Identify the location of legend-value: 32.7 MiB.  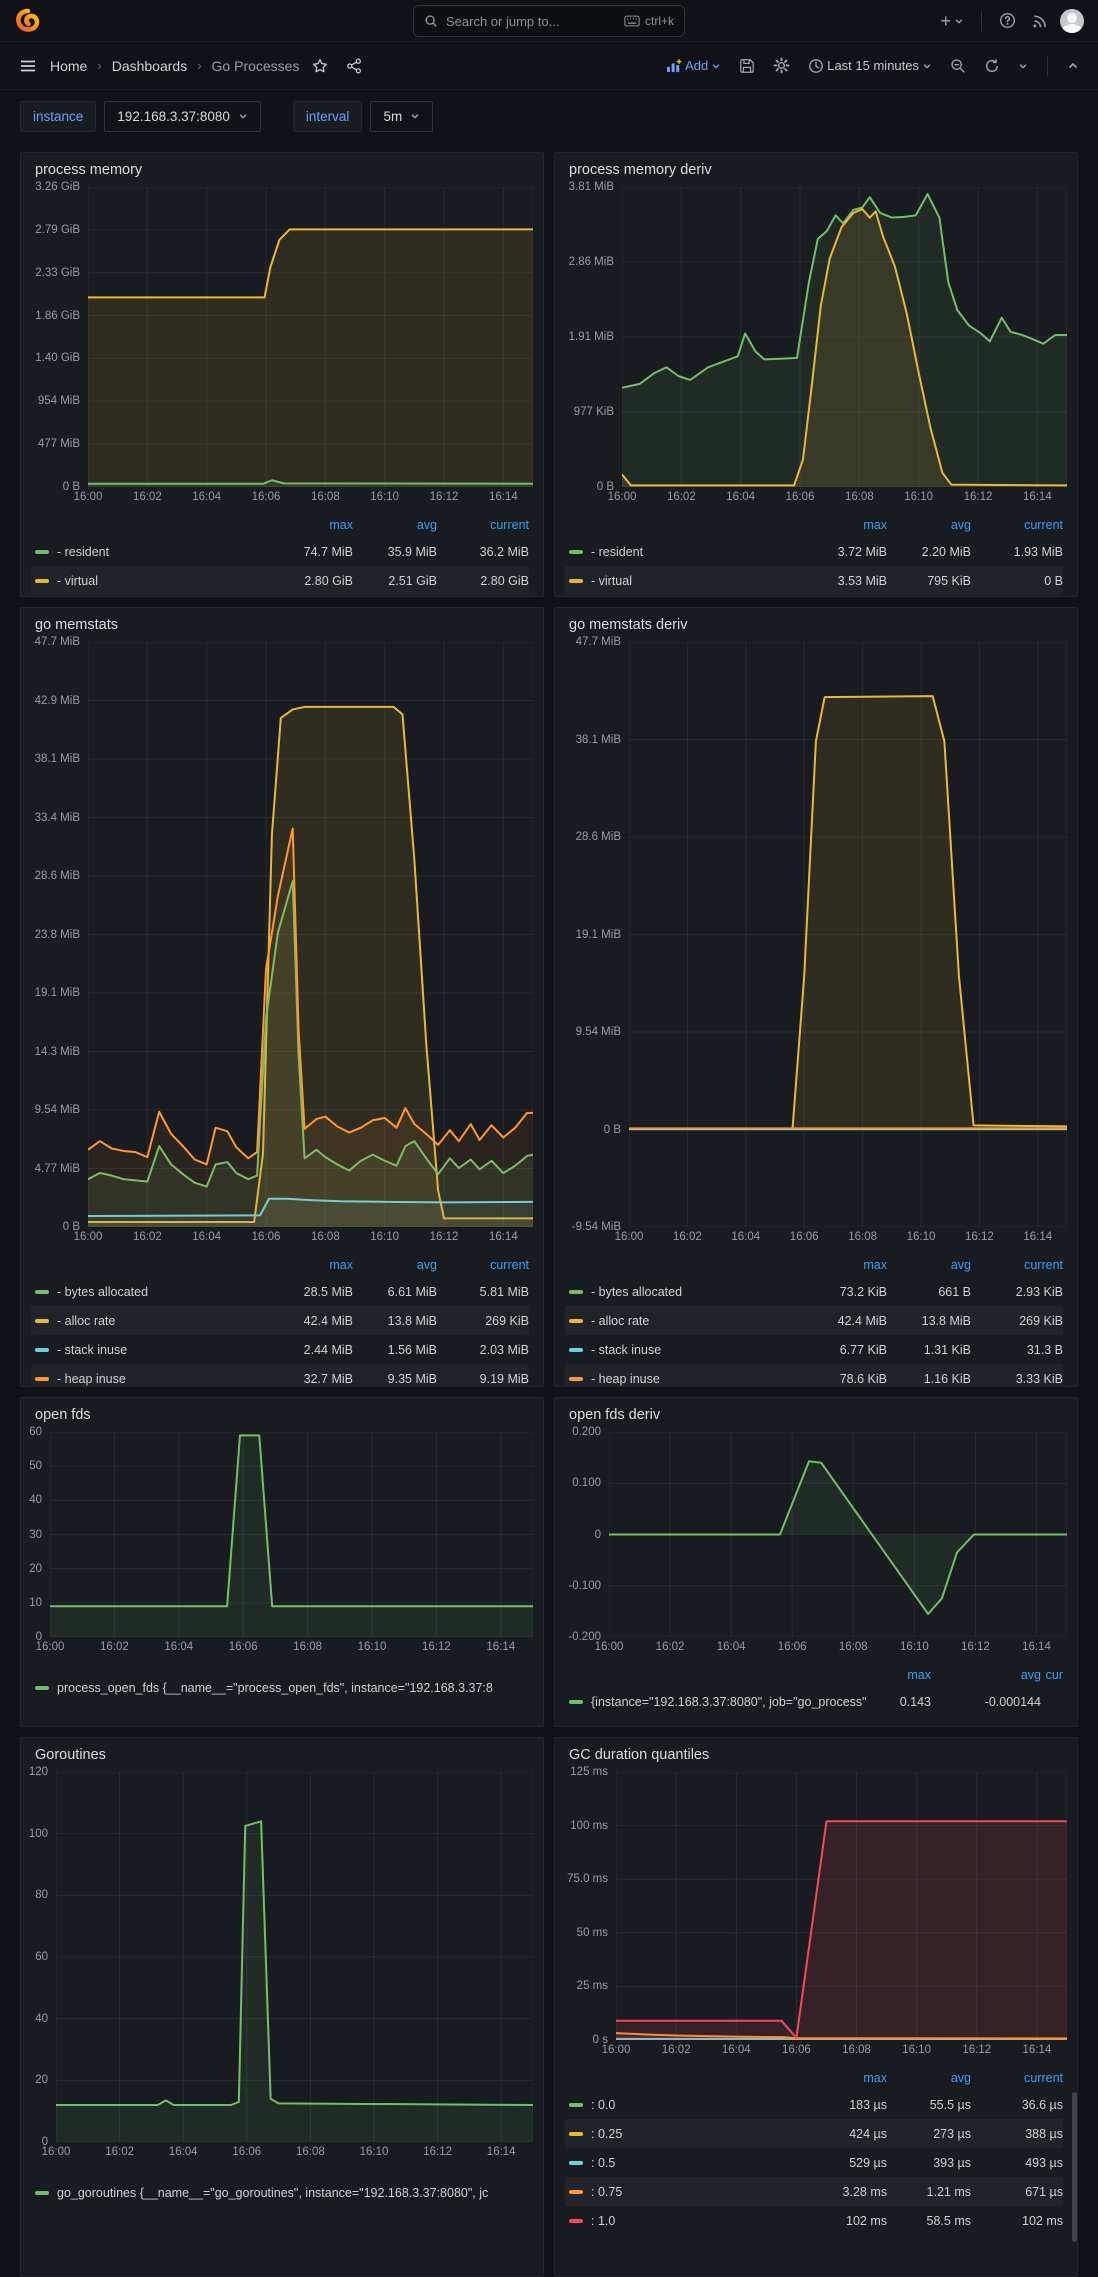
(328, 1378).